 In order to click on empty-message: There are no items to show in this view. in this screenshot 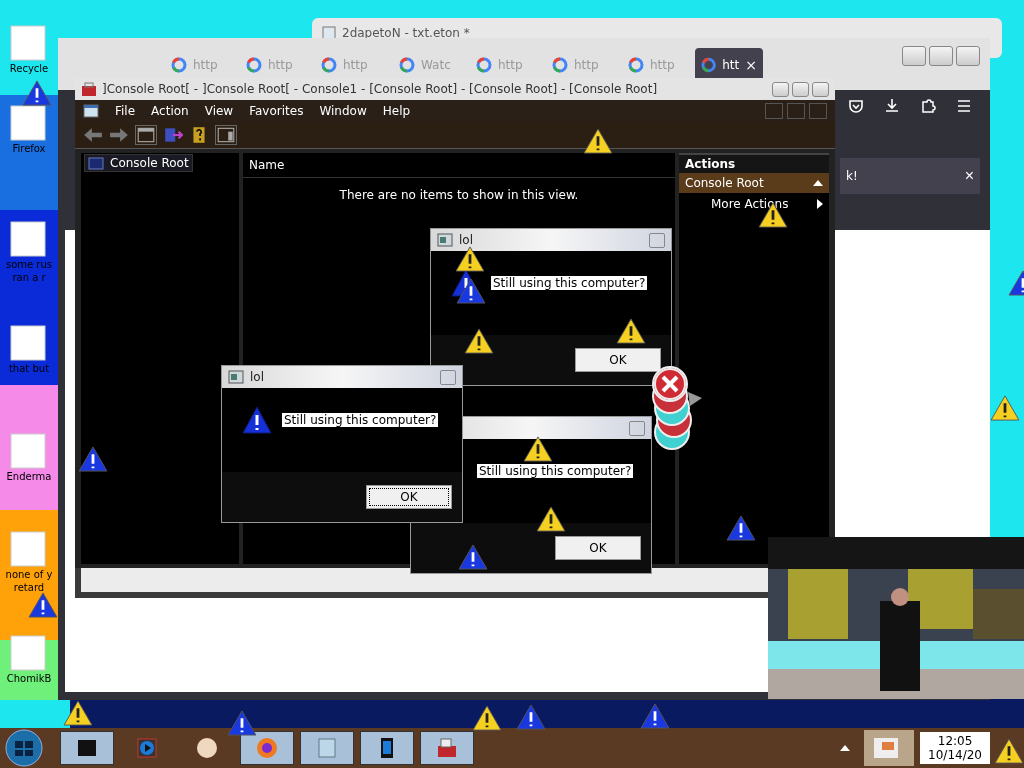, I will do `click(459, 195)`.